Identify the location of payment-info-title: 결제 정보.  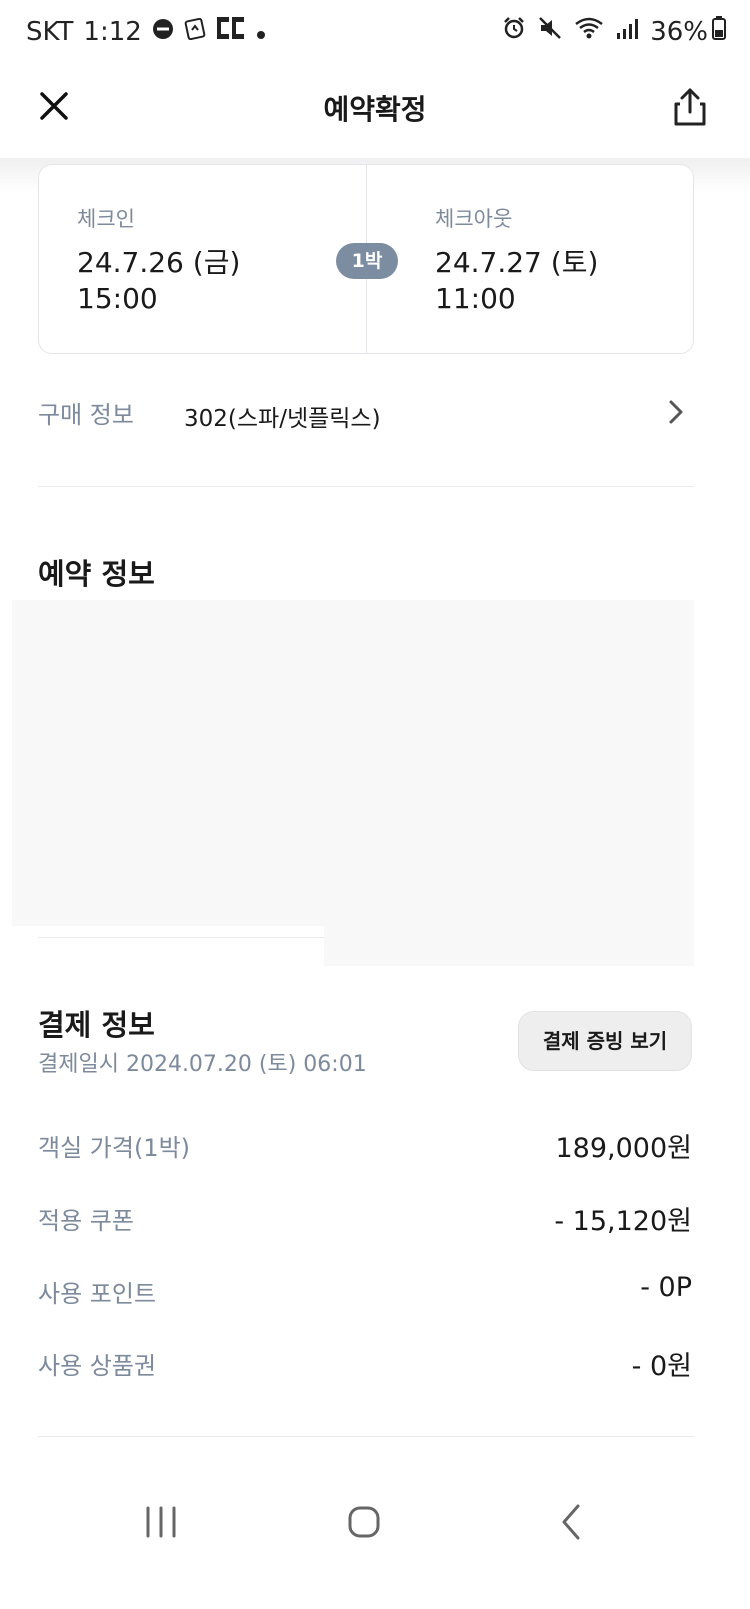
(96, 1025).